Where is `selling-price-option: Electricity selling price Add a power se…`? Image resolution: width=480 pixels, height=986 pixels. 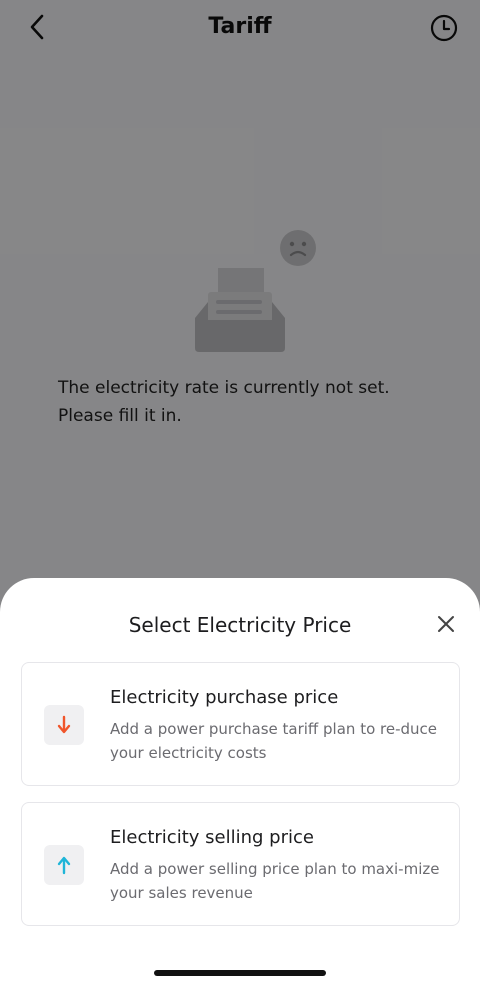 selling-price-option: Electricity selling price Add a power se… is located at coordinates (240, 864).